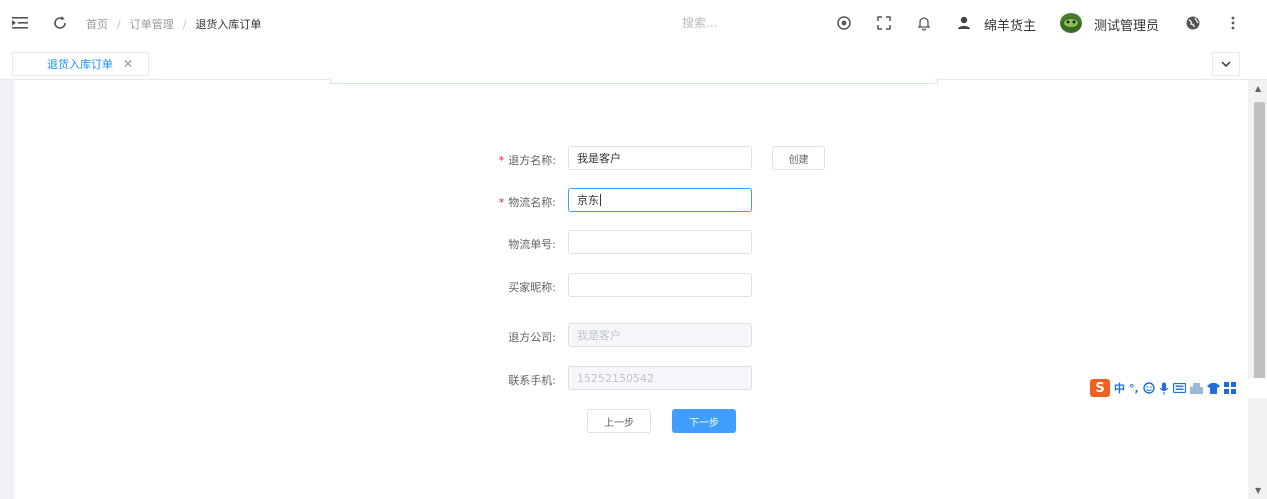  What do you see at coordinates (1233, 23) in the screenshot?
I see `more-vertical-icon` at bounding box center [1233, 23].